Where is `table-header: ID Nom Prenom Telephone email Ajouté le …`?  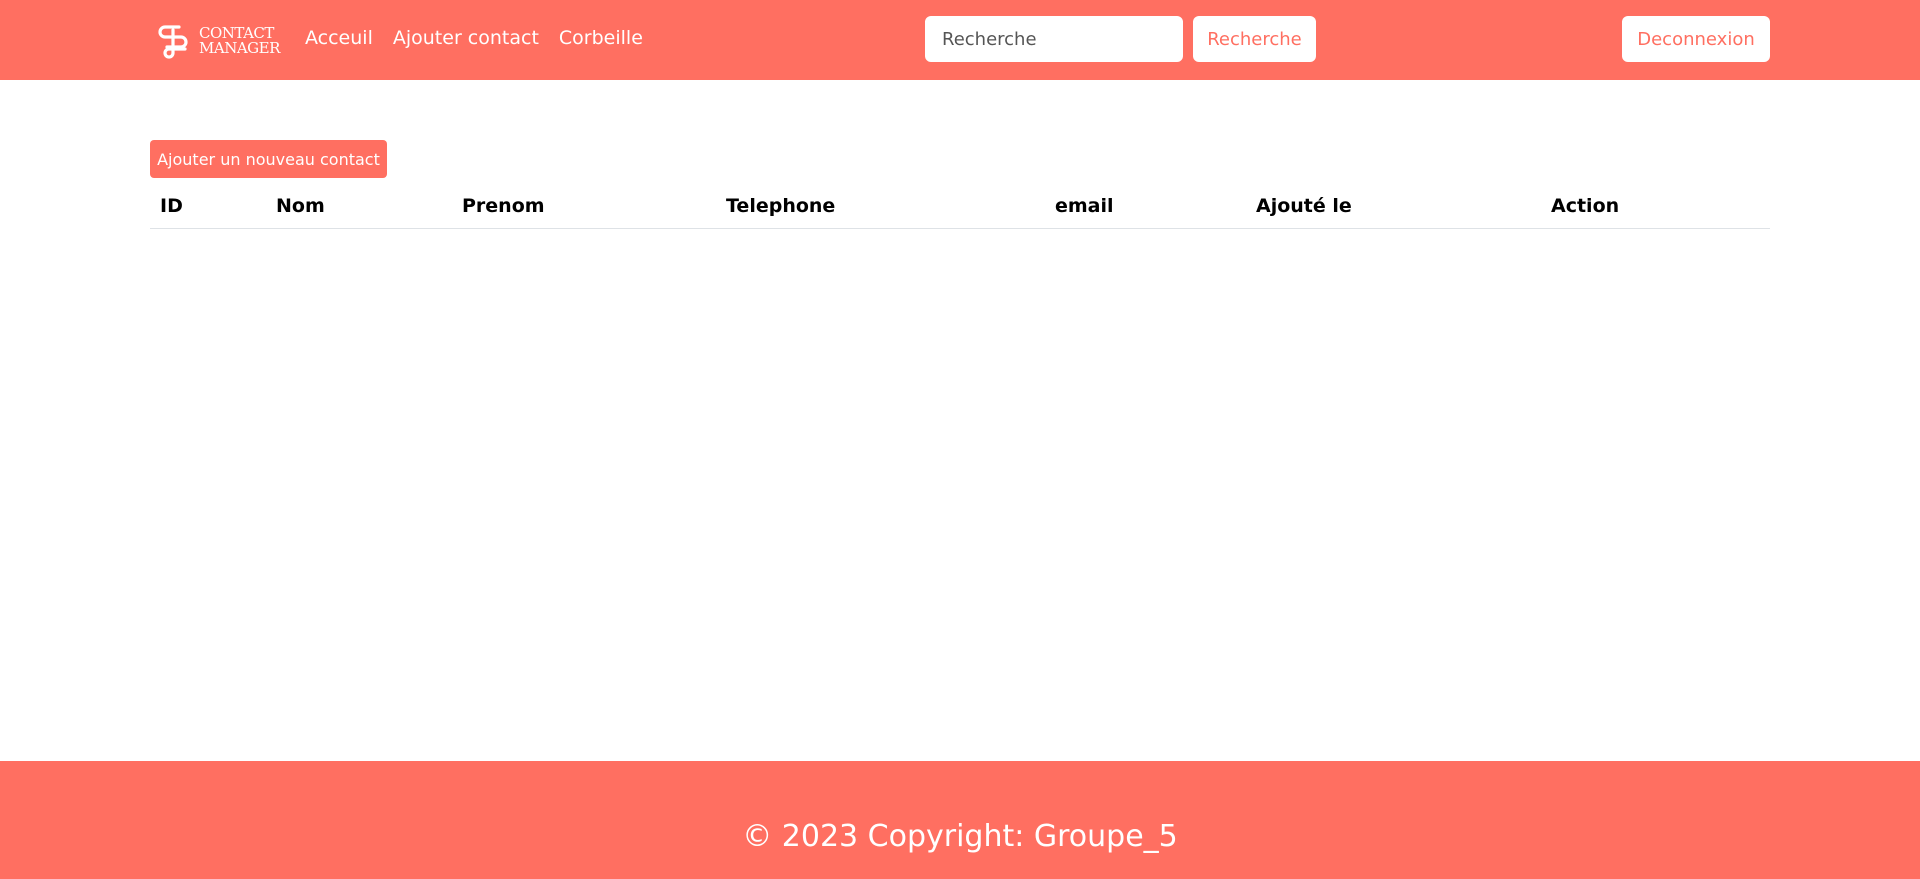 table-header: ID Nom Prenom Telephone email Ajouté le … is located at coordinates (960, 207).